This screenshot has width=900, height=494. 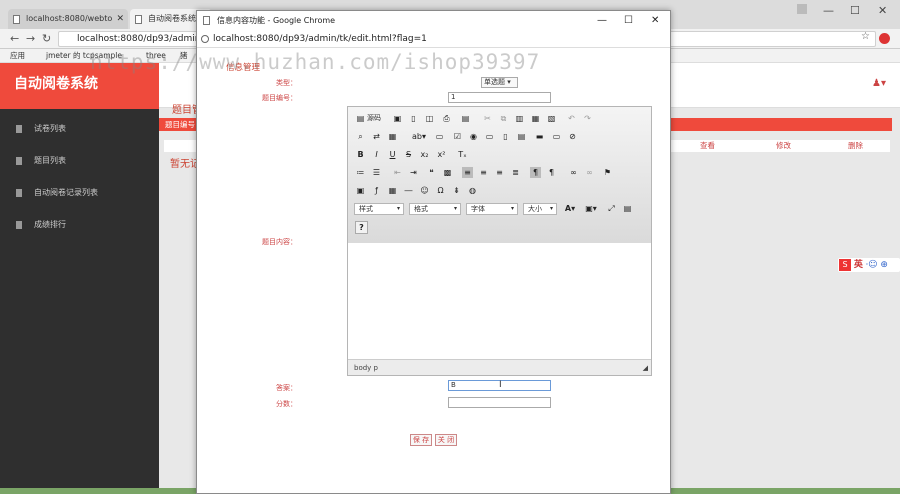 What do you see at coordinates (79, 193) in the screenshot?
I see `sidebar-item-grading-records: 自动阅卷记录列表` at bounding box center [79, 193].